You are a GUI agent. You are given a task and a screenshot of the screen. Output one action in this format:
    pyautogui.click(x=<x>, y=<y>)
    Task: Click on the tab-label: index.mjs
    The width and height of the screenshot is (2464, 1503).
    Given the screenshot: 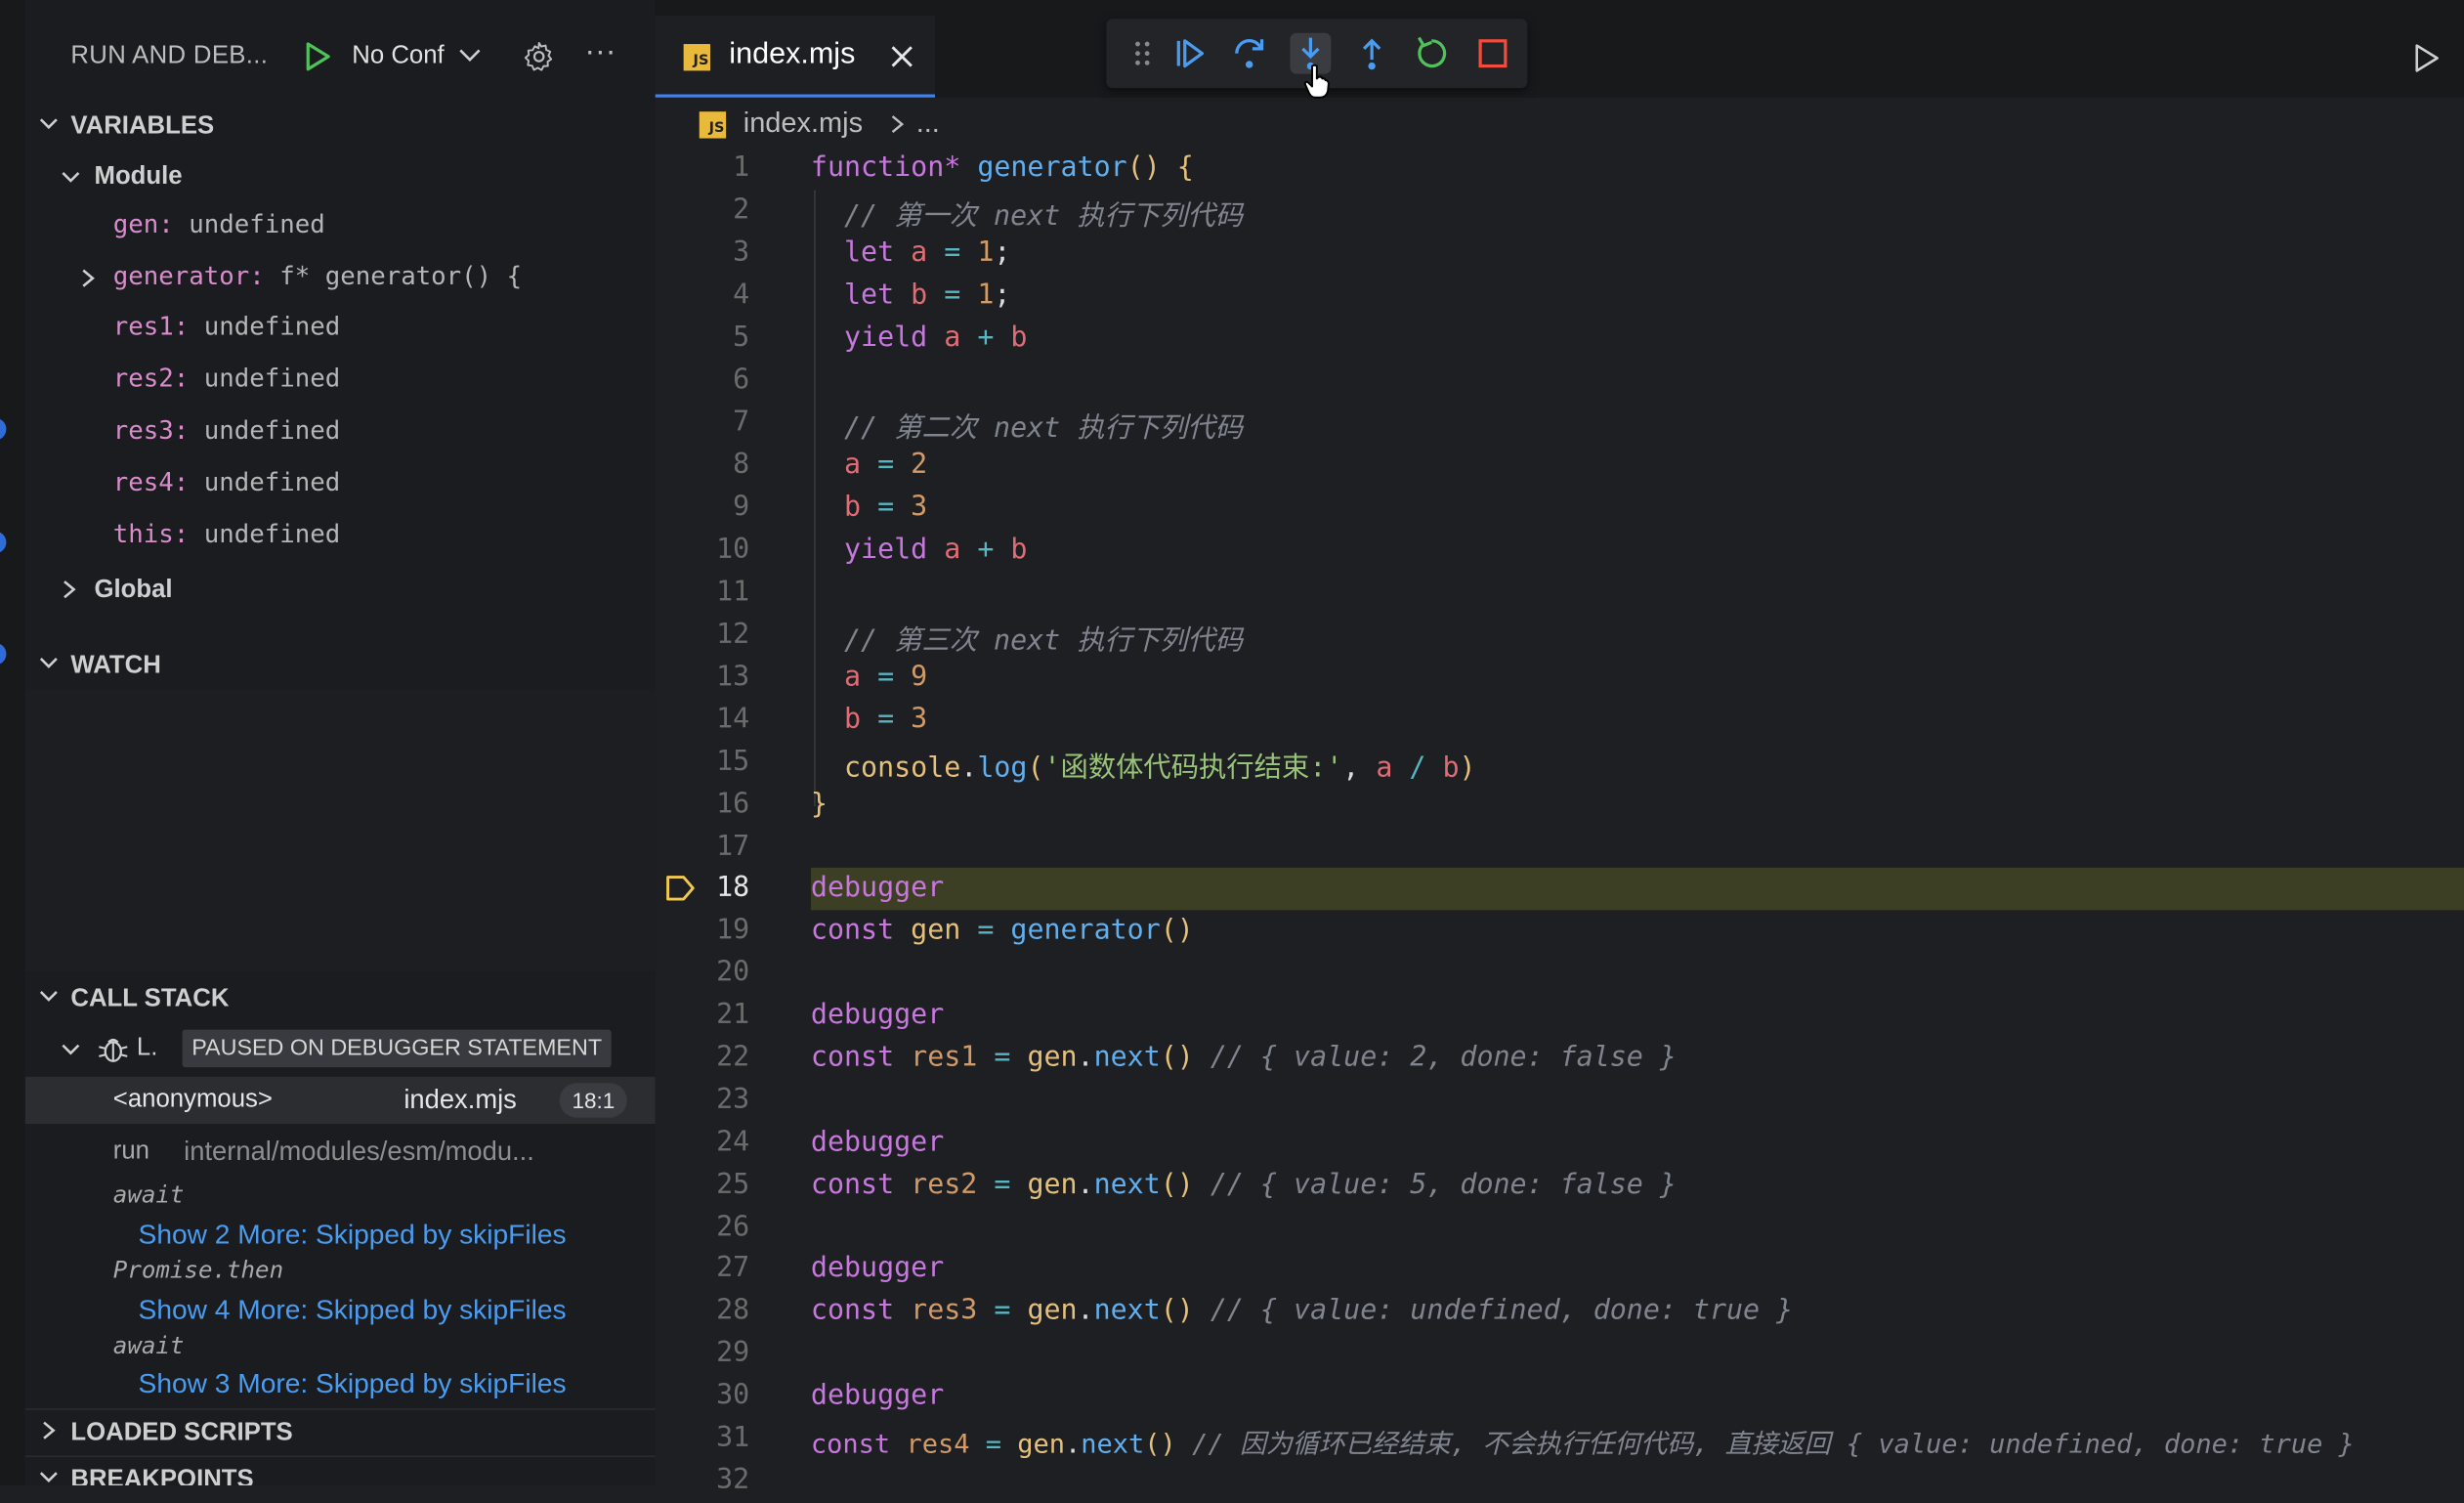 What is the action you would take?
    pyautogui.click(x=792, y=54)
    